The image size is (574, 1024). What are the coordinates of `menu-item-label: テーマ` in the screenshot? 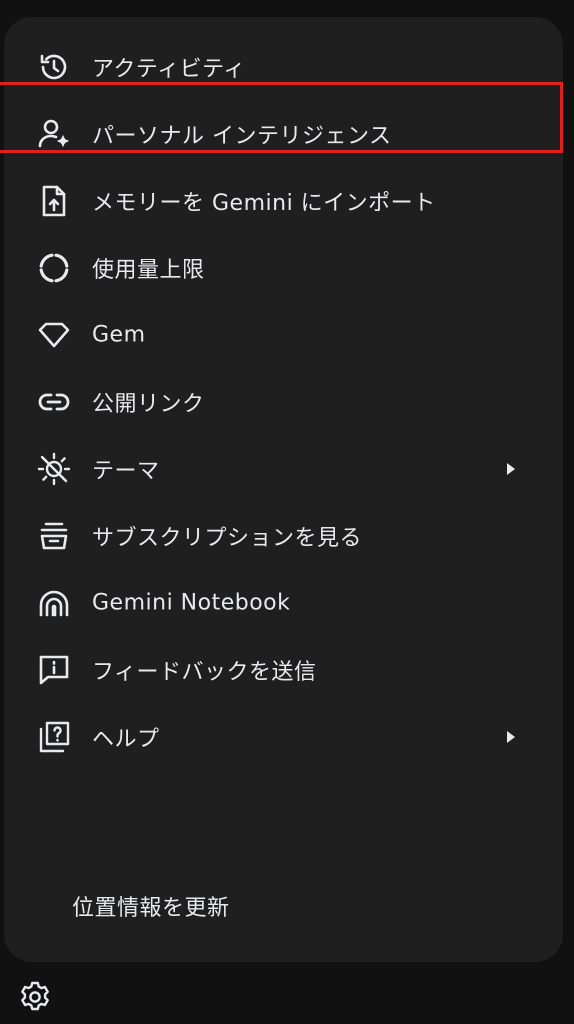 It's located at (126, 471).